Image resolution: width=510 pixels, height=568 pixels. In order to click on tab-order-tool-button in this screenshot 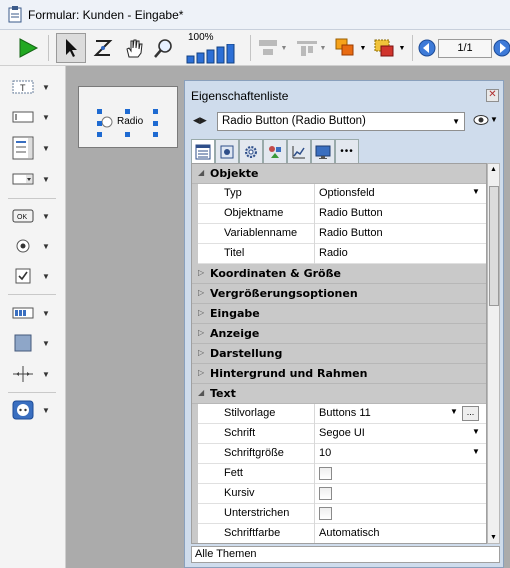, I will do `click(103, 48)`.